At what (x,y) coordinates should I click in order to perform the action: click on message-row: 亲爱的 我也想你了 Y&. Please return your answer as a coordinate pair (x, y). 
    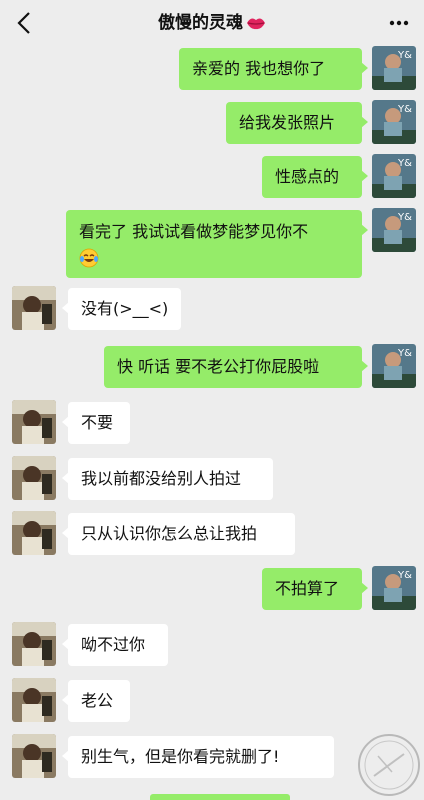
    Looking at the image, I should click on (212, 71).